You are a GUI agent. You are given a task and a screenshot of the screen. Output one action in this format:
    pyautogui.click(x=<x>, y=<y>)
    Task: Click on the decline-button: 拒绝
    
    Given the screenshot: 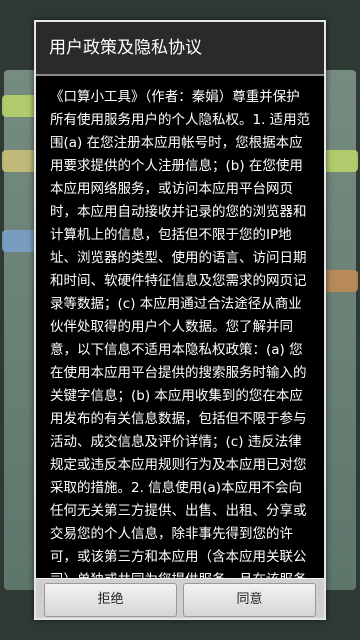 What is the action you would take?
    pyautogui.click(x=110, y=600)
    